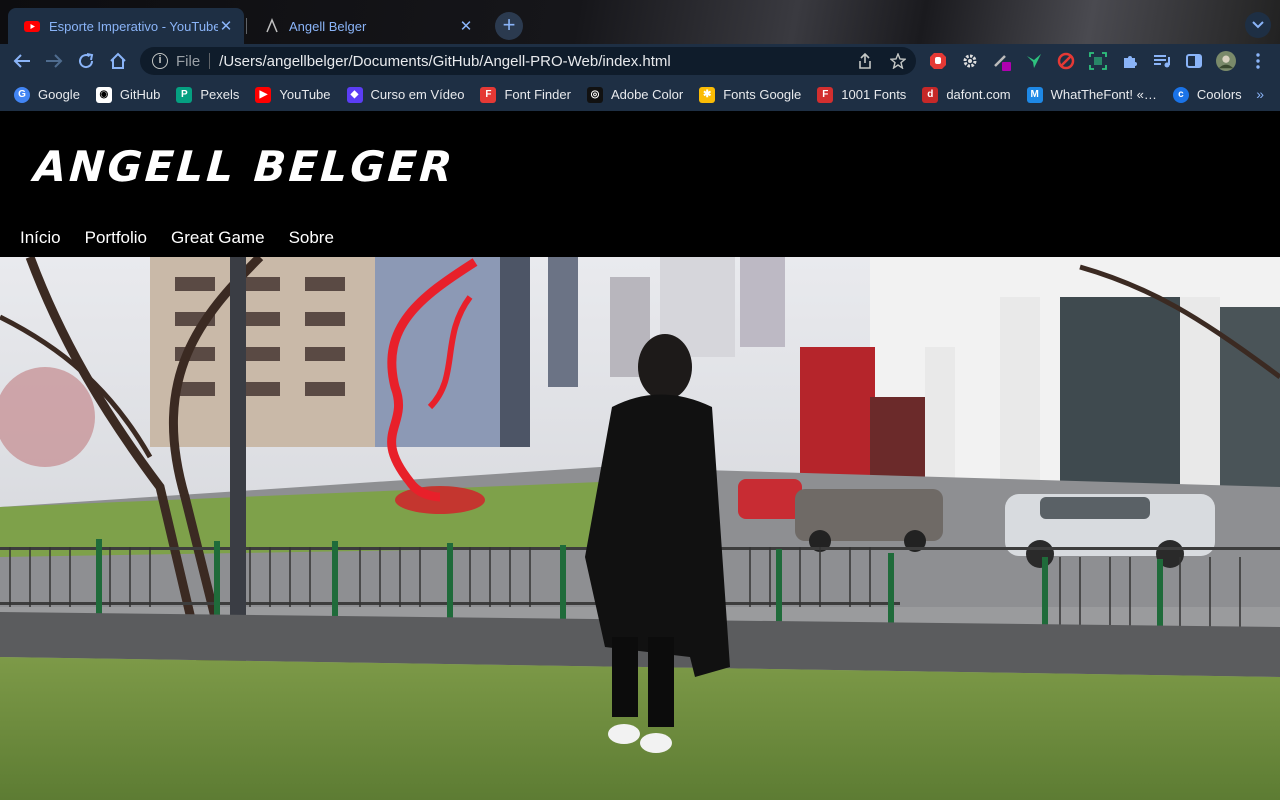 This screenshot has width=1280, height=800. I want to click on youtube-icon: ▶, so click(263, 94).